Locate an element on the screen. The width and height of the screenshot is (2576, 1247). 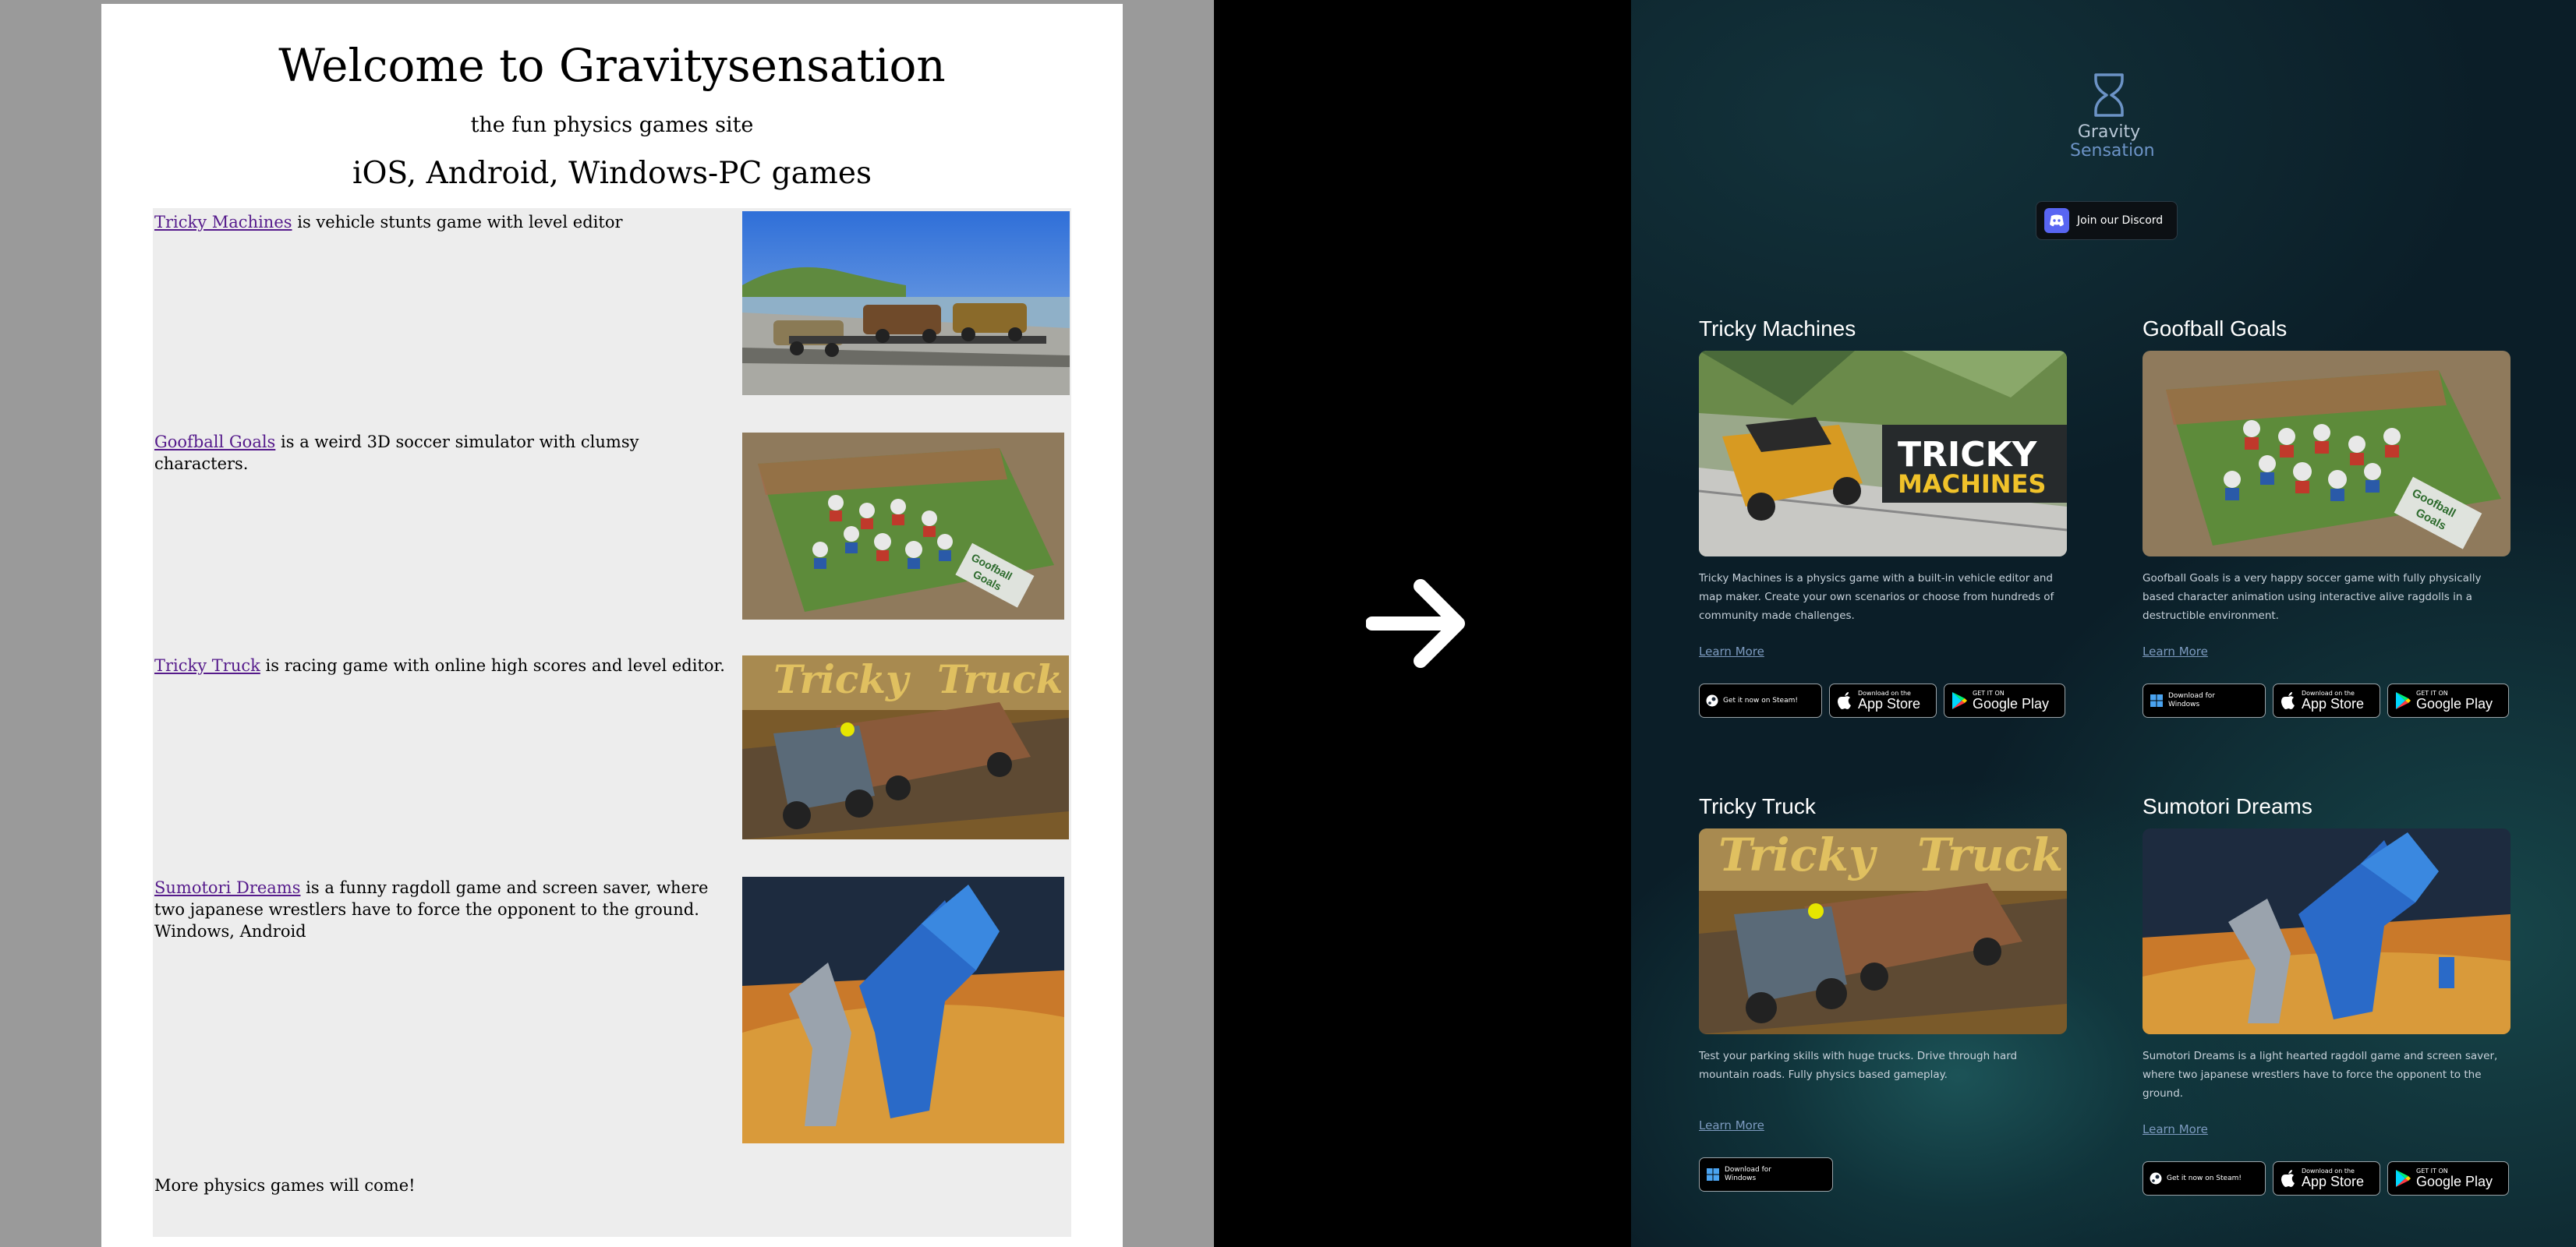
old-game-platforms: Windows, Android is located at coordinates (230, 932).